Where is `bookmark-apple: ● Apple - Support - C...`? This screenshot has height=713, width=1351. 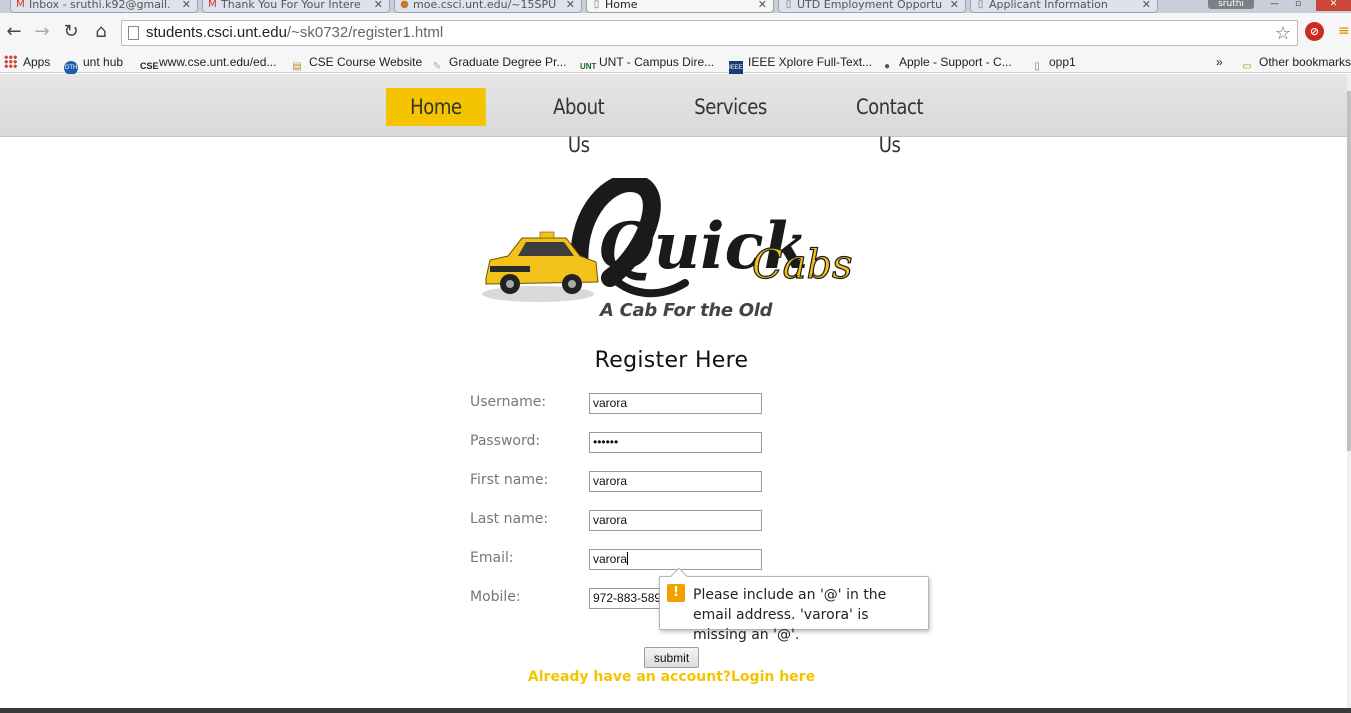 bookmark-apple: ● Apple - Support - C... is located at coordinates (946, 63).